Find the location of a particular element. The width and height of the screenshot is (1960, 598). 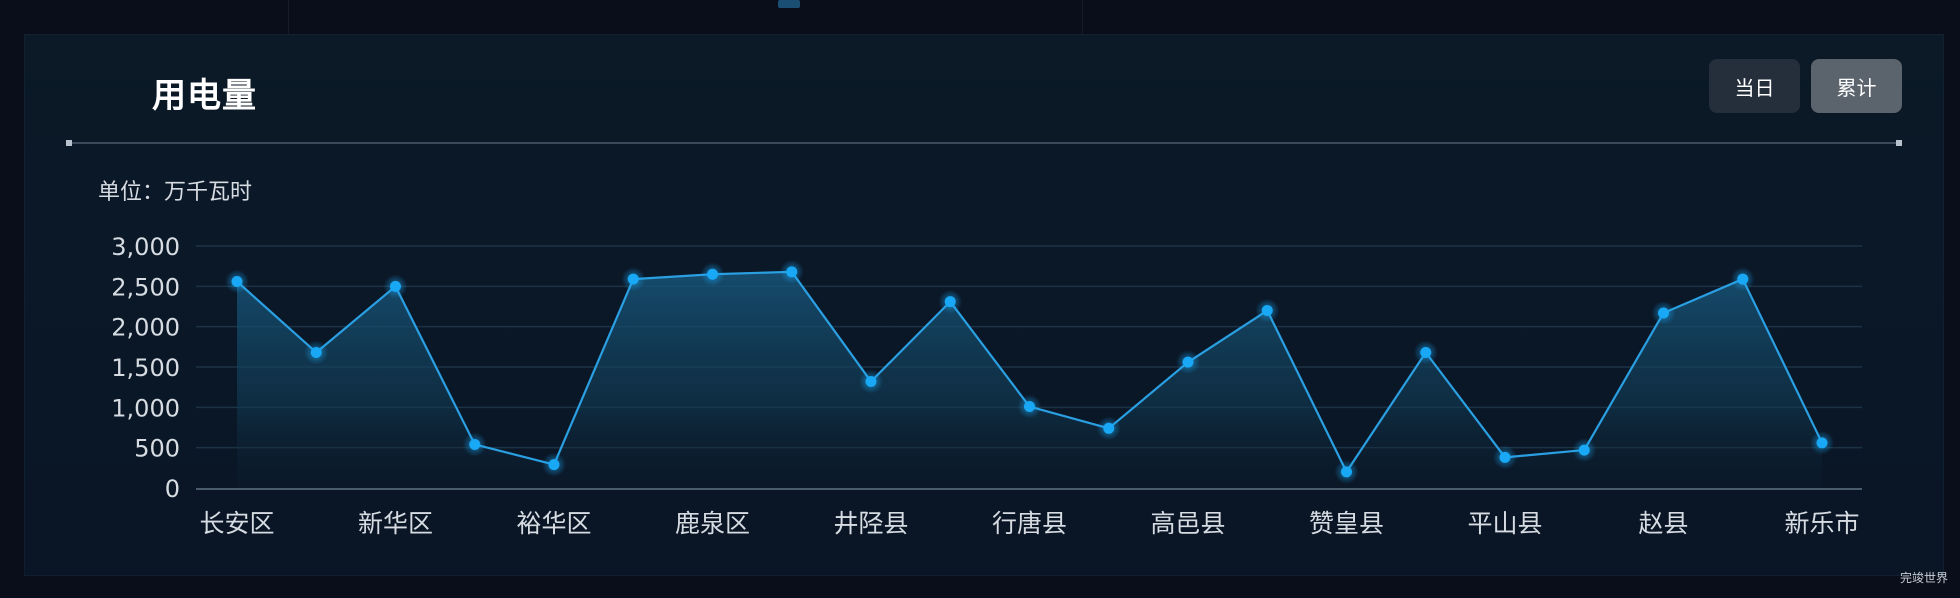

x-tick-label: 平山县 is located at coordinates (1504, 523).